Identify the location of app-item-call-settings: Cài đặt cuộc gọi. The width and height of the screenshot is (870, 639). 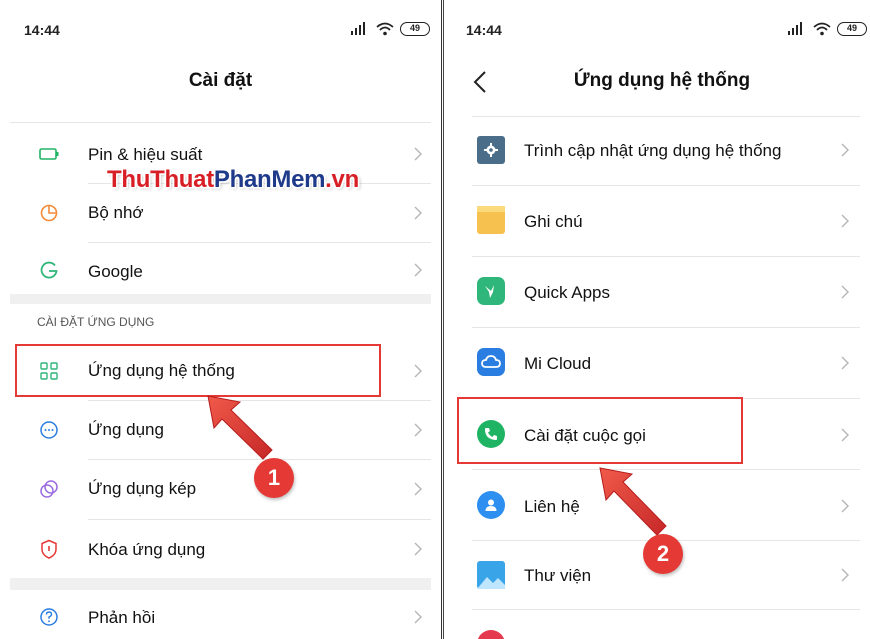
(657, 434).